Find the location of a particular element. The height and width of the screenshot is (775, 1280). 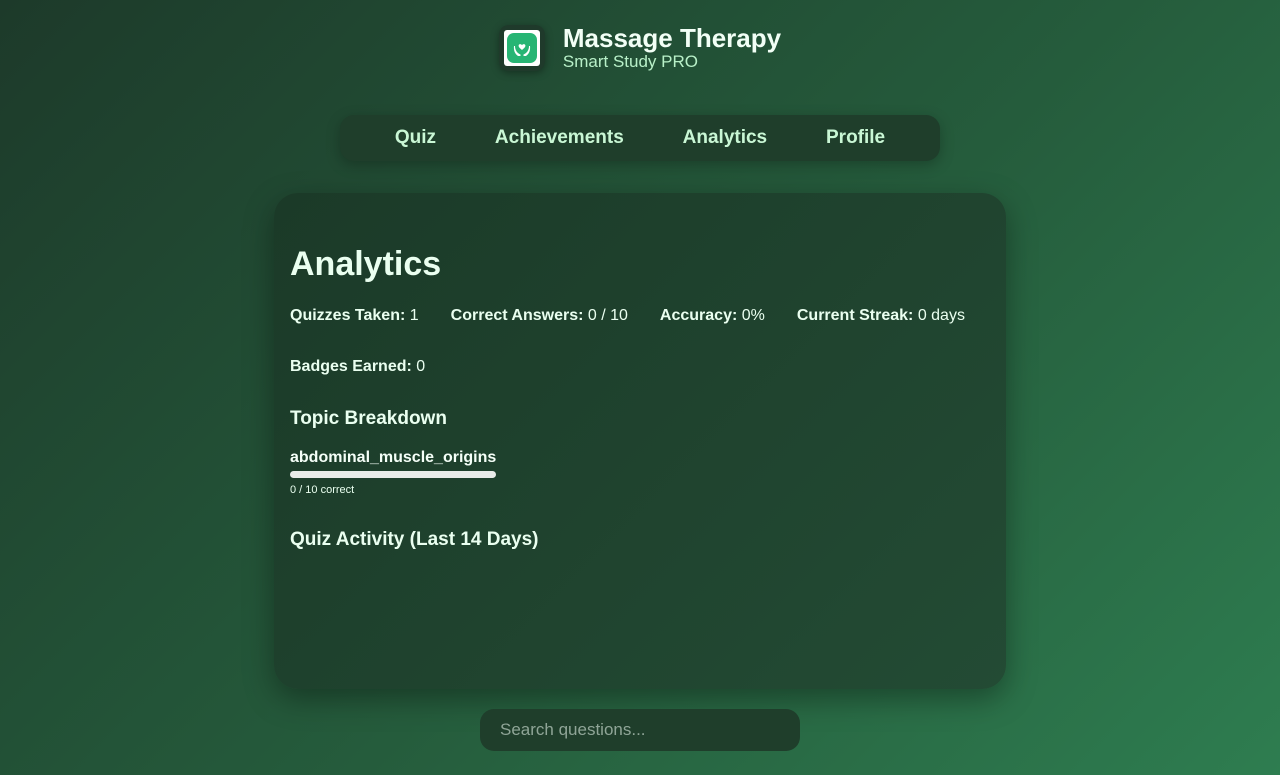

nav-tab-profile: Profile is located at coordinates (855, 138).